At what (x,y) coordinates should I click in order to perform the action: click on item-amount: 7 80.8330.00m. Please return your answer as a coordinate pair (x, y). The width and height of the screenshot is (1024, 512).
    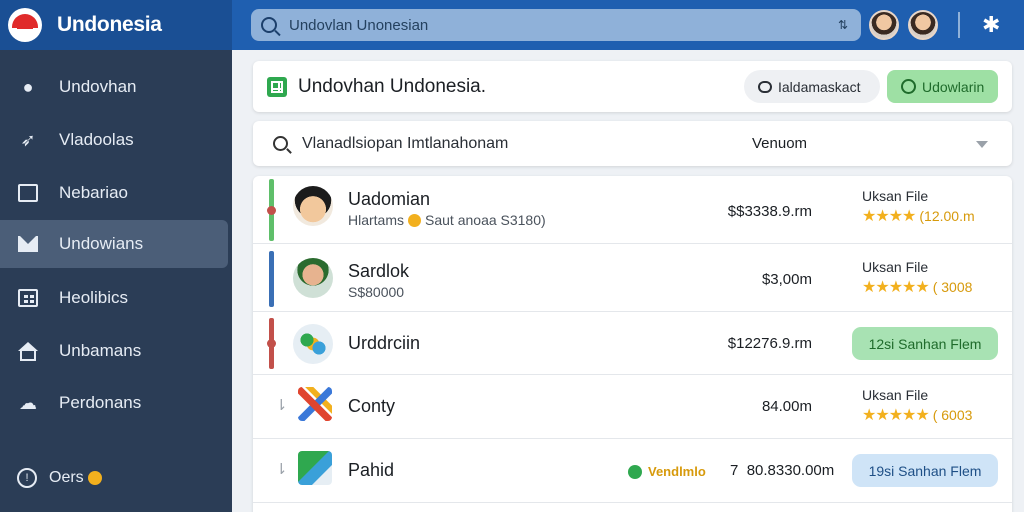
    Looking at the image, I should click on (782, 470).